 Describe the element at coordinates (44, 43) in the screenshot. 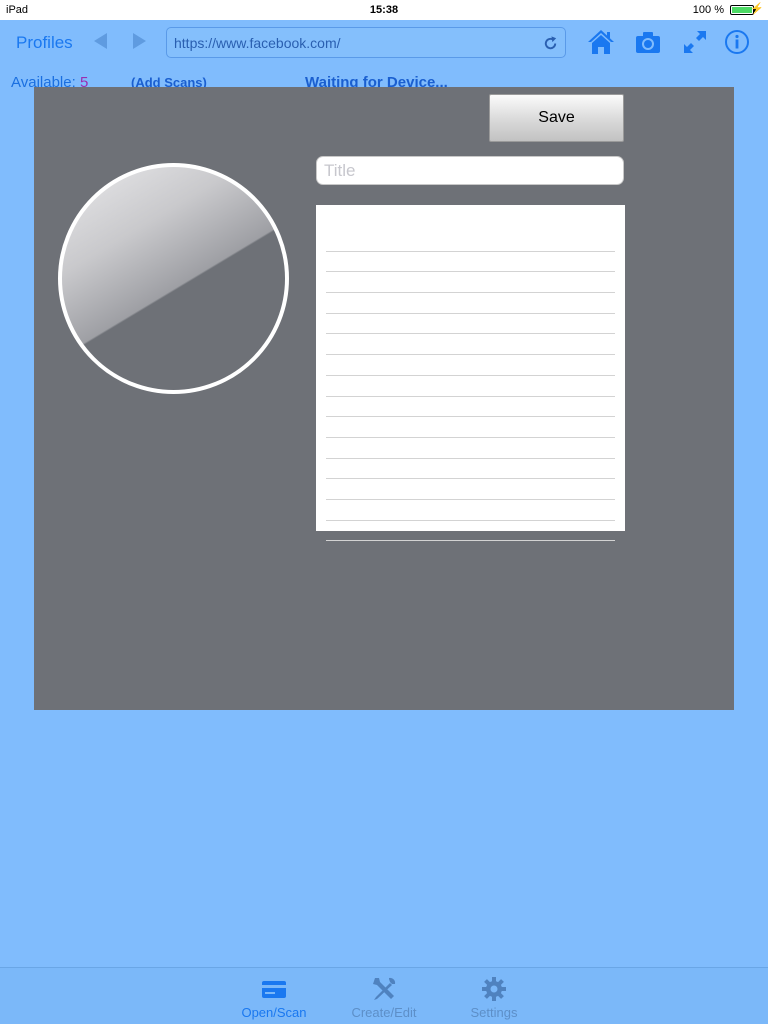

I see `profiles-button: Profiles` at that location.